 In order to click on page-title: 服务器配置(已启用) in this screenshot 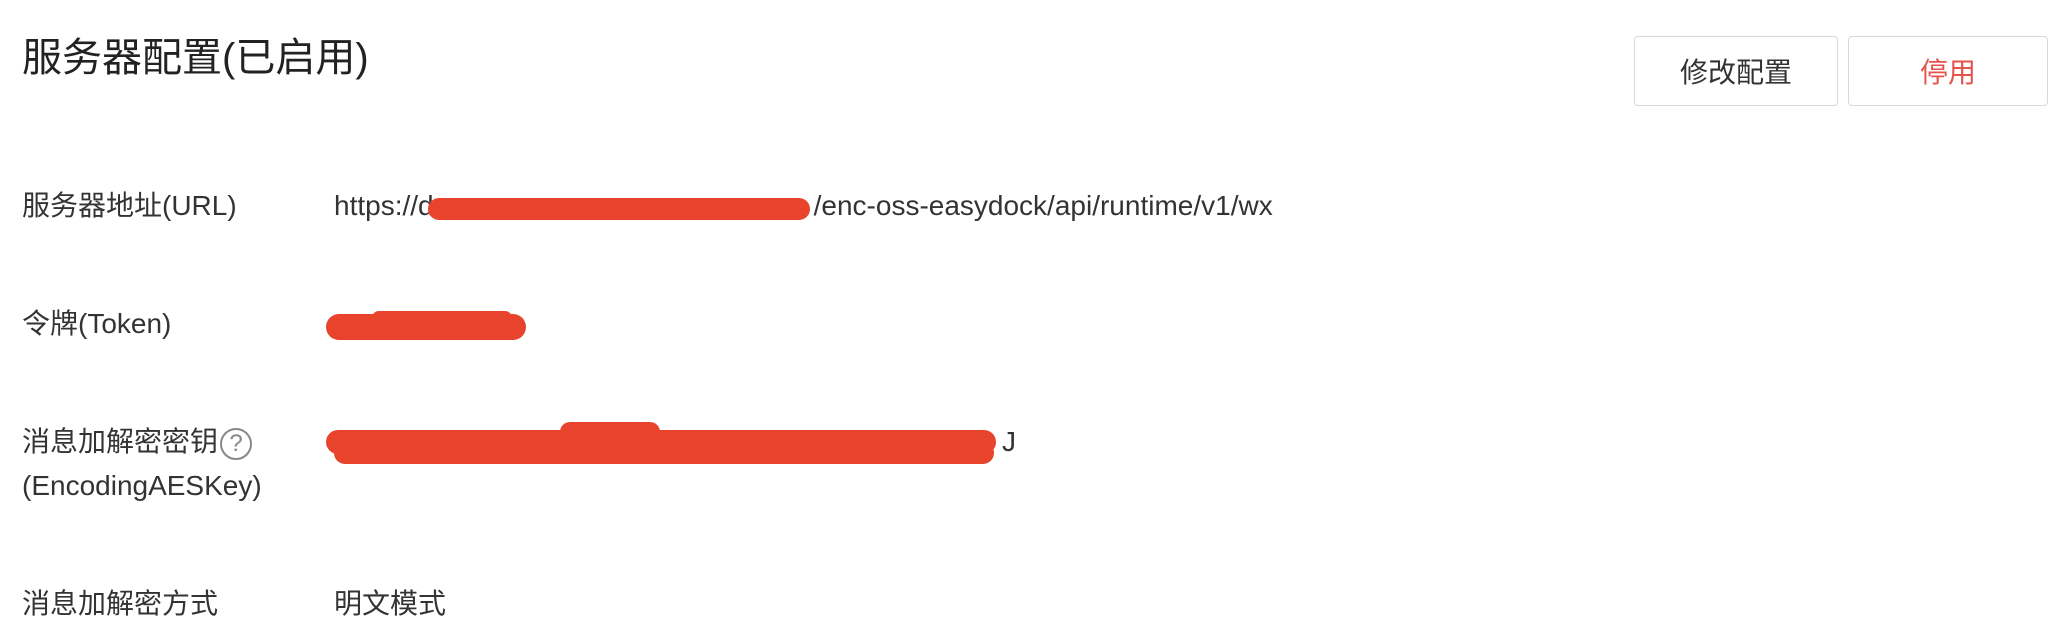, I will do `click(195, 58)`.